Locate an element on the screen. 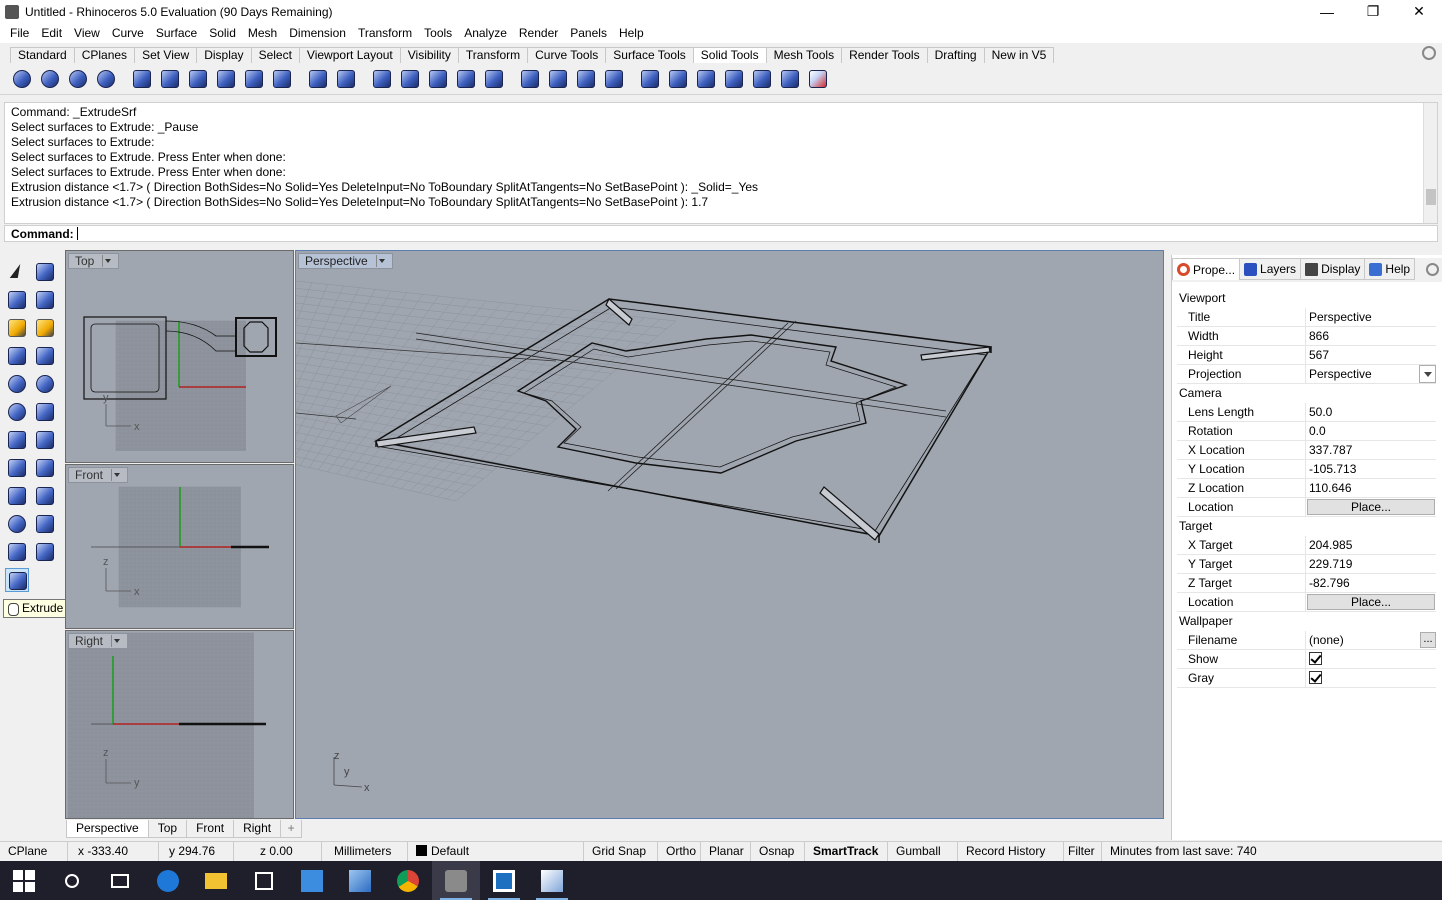 This screenshot has width=1442, height=900. tab-render-tools: Render Tools is located at coordinates (884, 55).